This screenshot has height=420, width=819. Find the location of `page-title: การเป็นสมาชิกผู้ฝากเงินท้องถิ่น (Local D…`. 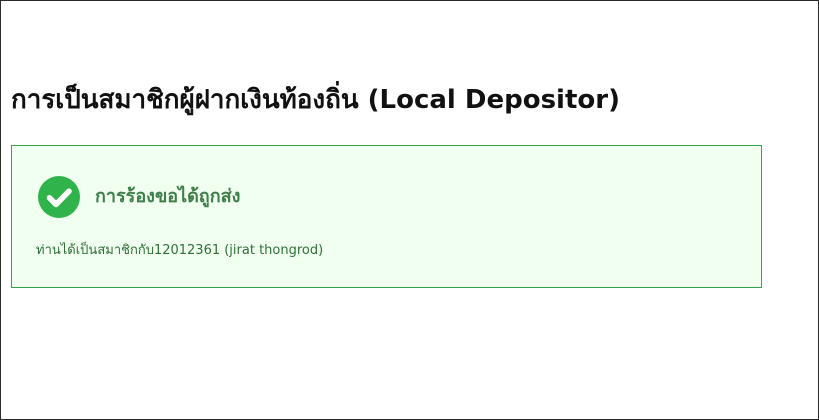

page-title: การเป็นสมาชิกผู้ฝากเงินท้องถิ่น (Local D… is located at coordinates (315, 100).